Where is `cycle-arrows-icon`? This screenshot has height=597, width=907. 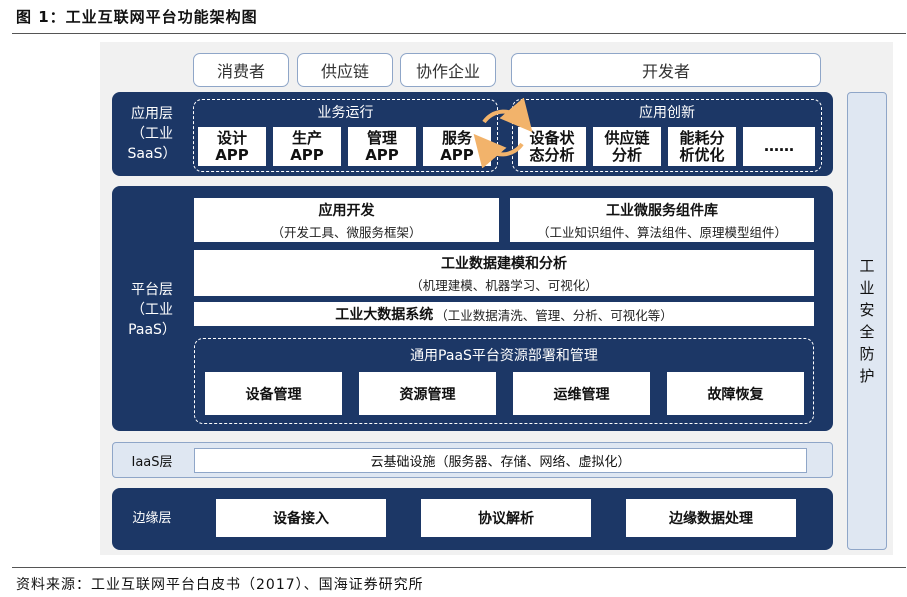 cycle-arrows-icon is located at coordinates (503, 133).